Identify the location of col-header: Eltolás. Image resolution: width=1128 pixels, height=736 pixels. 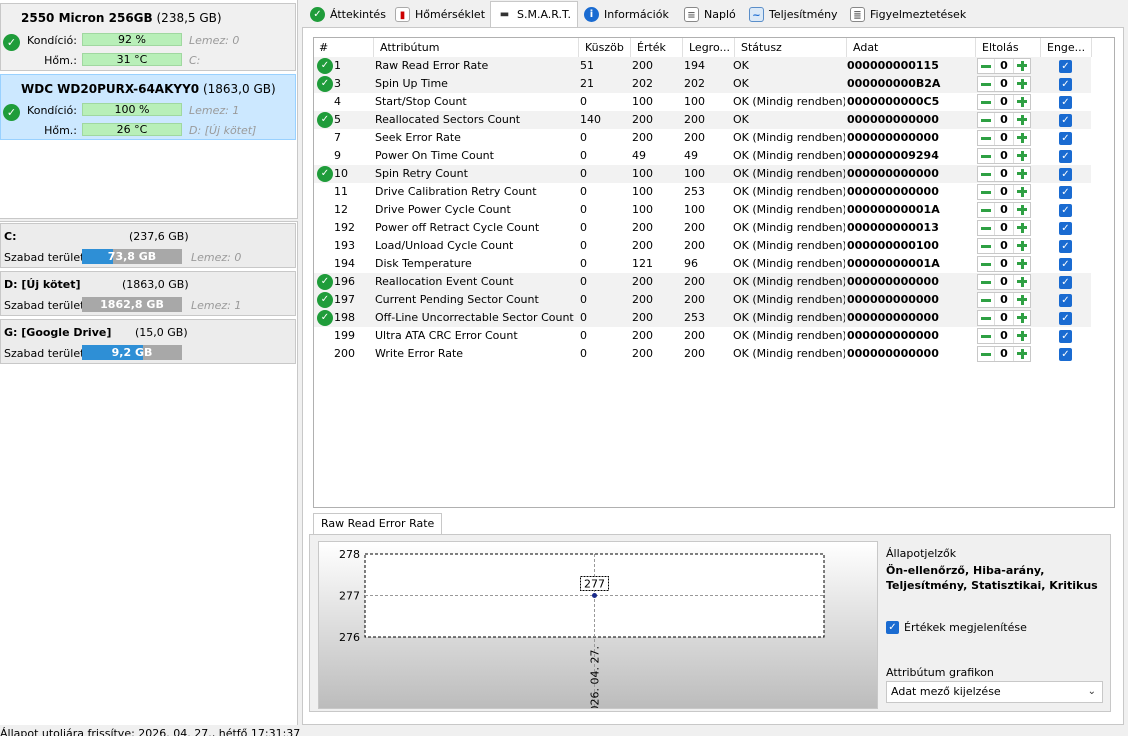
(1009, 47).